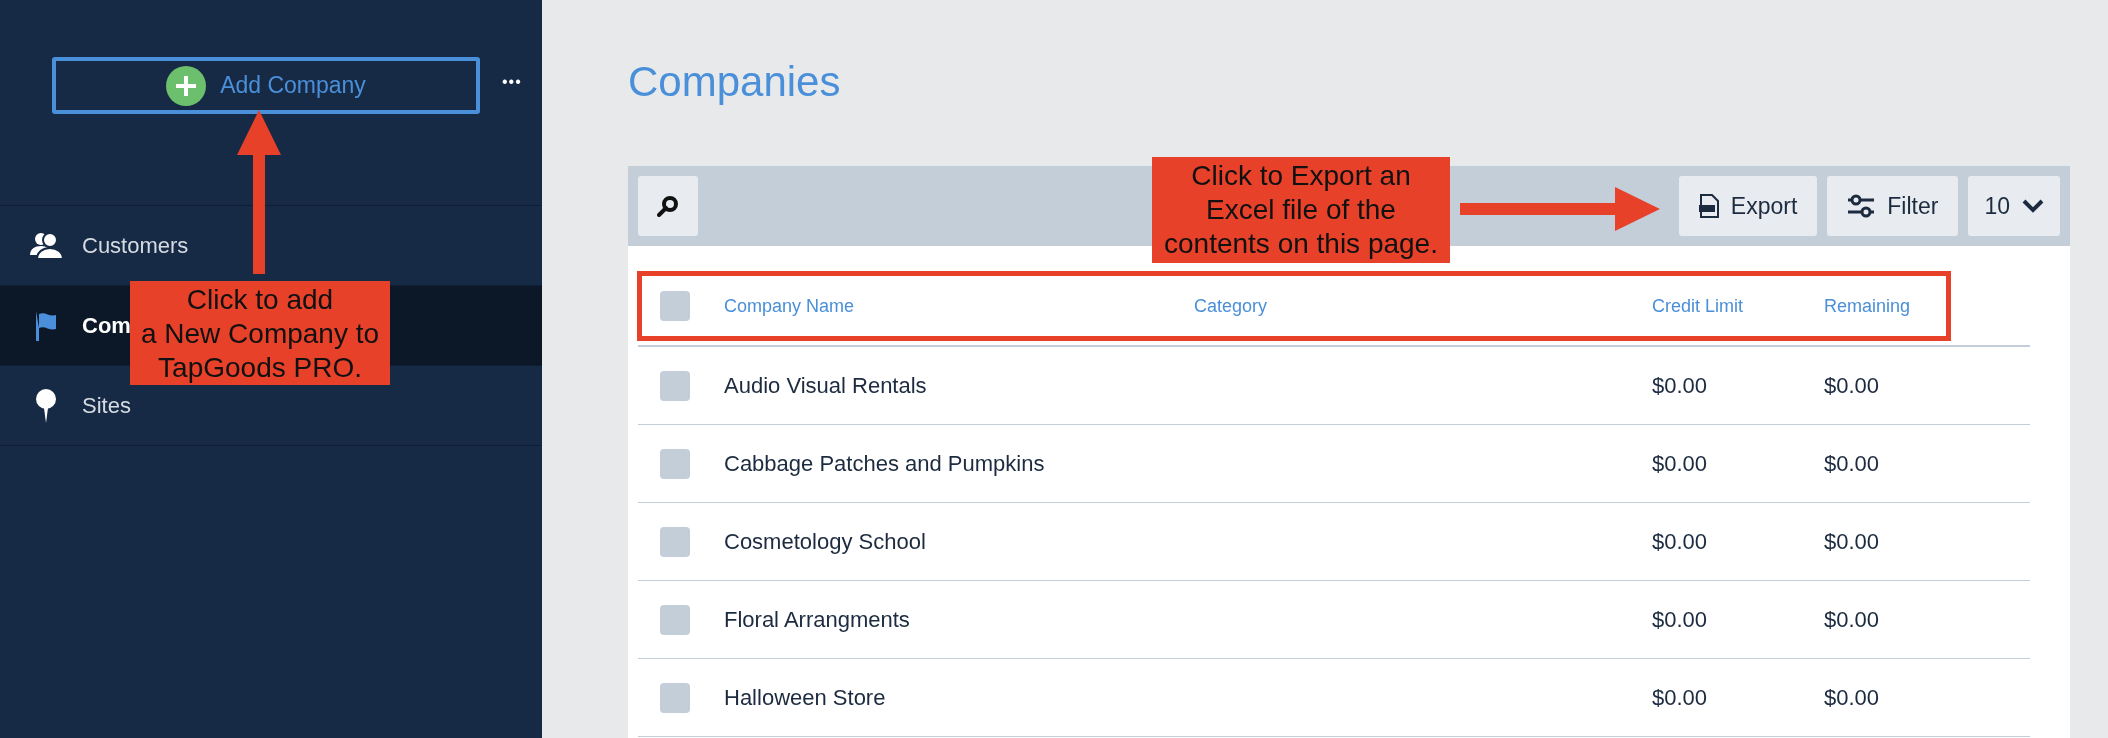  I want to click on page-title: Companies, so click(735, 82).